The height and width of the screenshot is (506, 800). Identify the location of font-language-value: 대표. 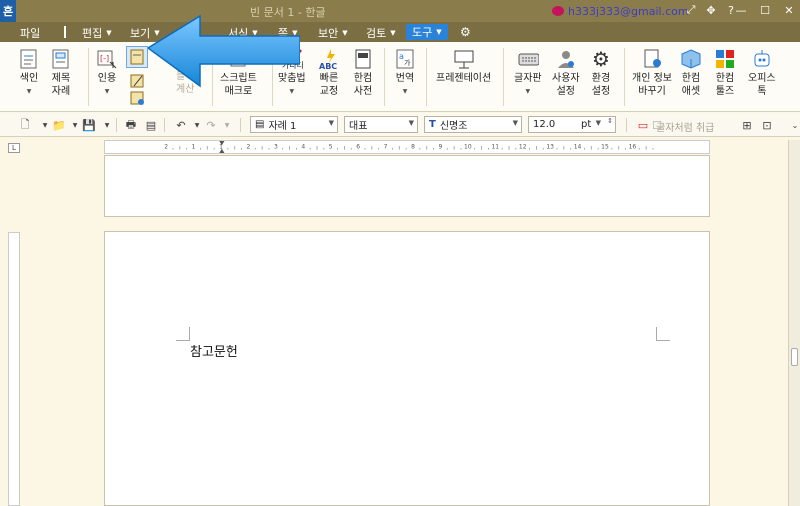
(358, 126).